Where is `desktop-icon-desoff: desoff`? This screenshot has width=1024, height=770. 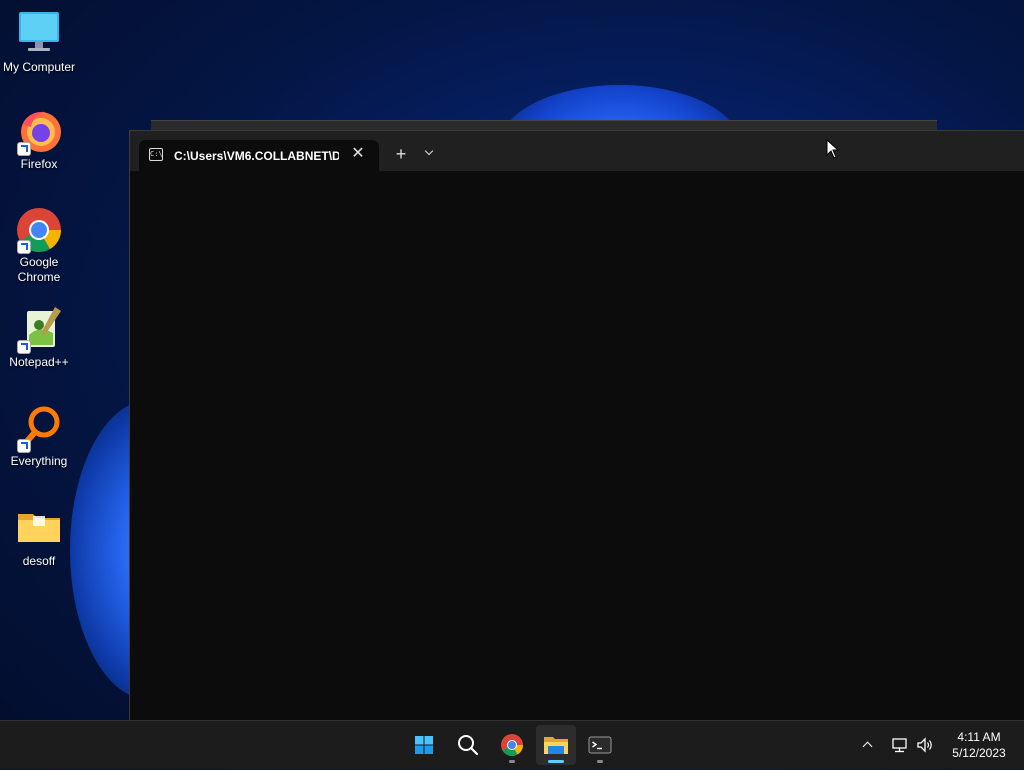
desktop-icon-desoff: desoff is located at coordinates (39, 536).